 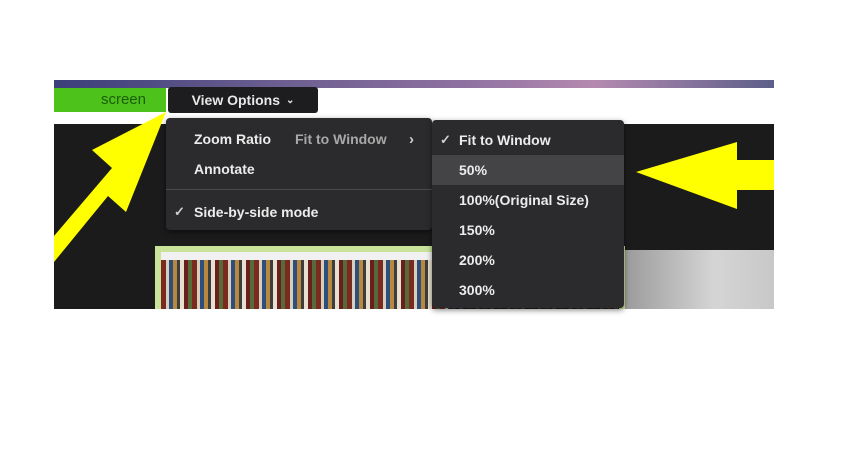 What do you see at coordinates (705, 175) in the screenshot?
I see `annotation-arrow-right` at bounding box center [705, 175].